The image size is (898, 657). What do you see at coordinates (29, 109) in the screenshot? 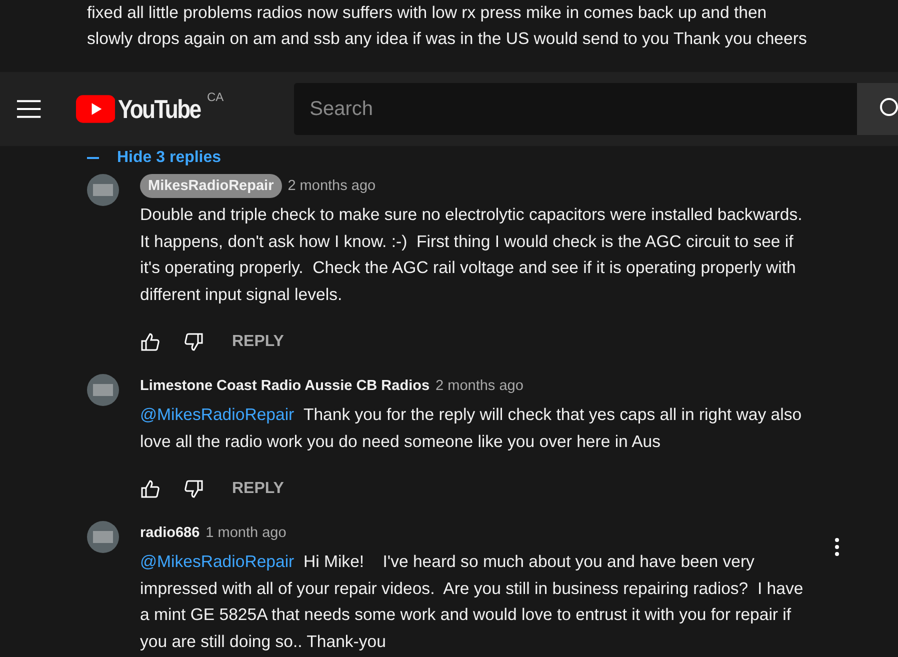
I see `menu-icon` at bounding box center [29, 109].